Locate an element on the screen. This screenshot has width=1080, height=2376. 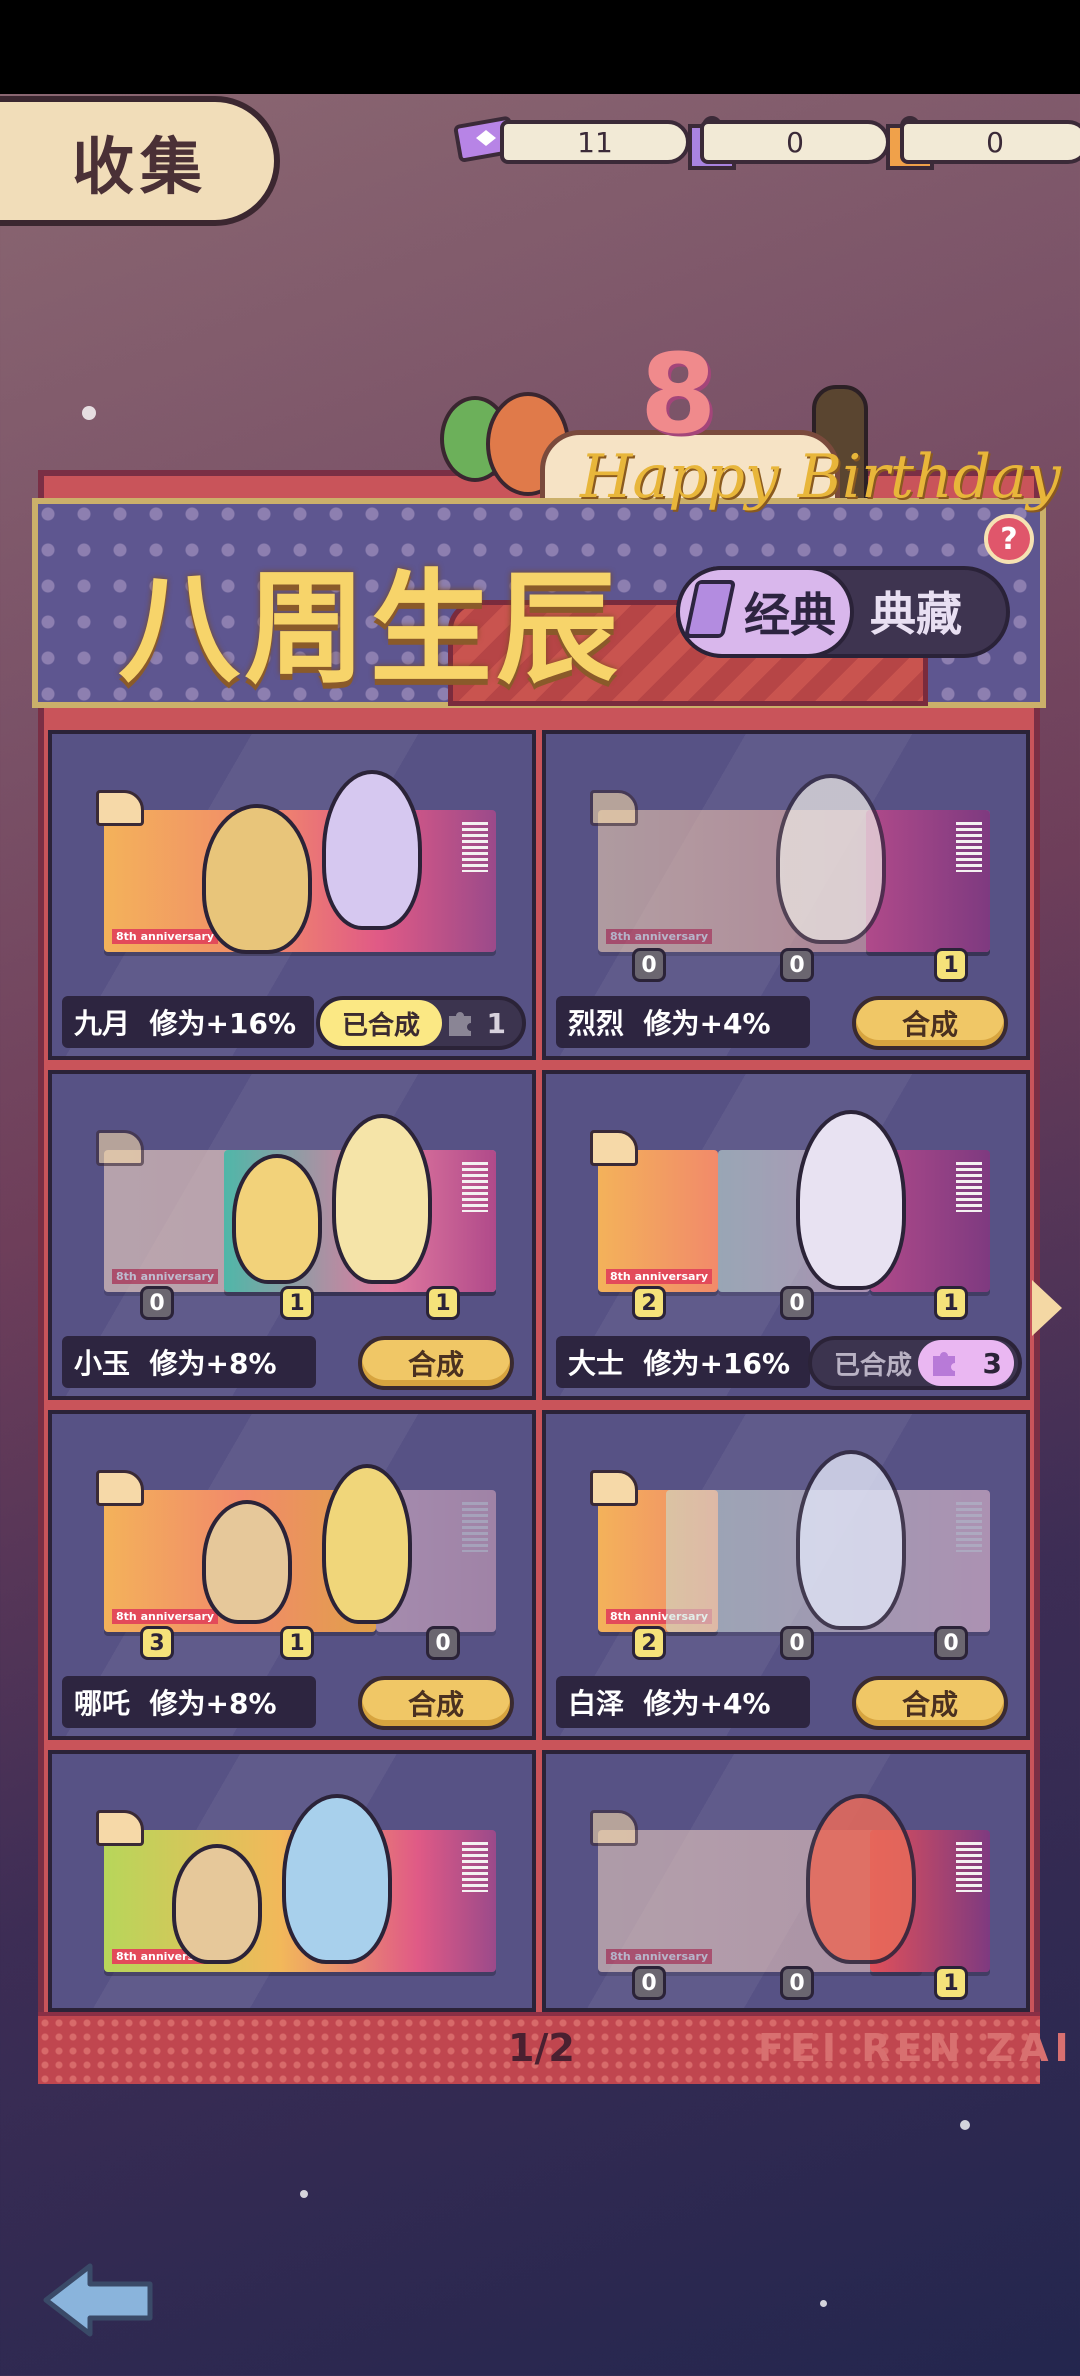
card-7: 8th anniversary is located at coordinates (292, 1881).